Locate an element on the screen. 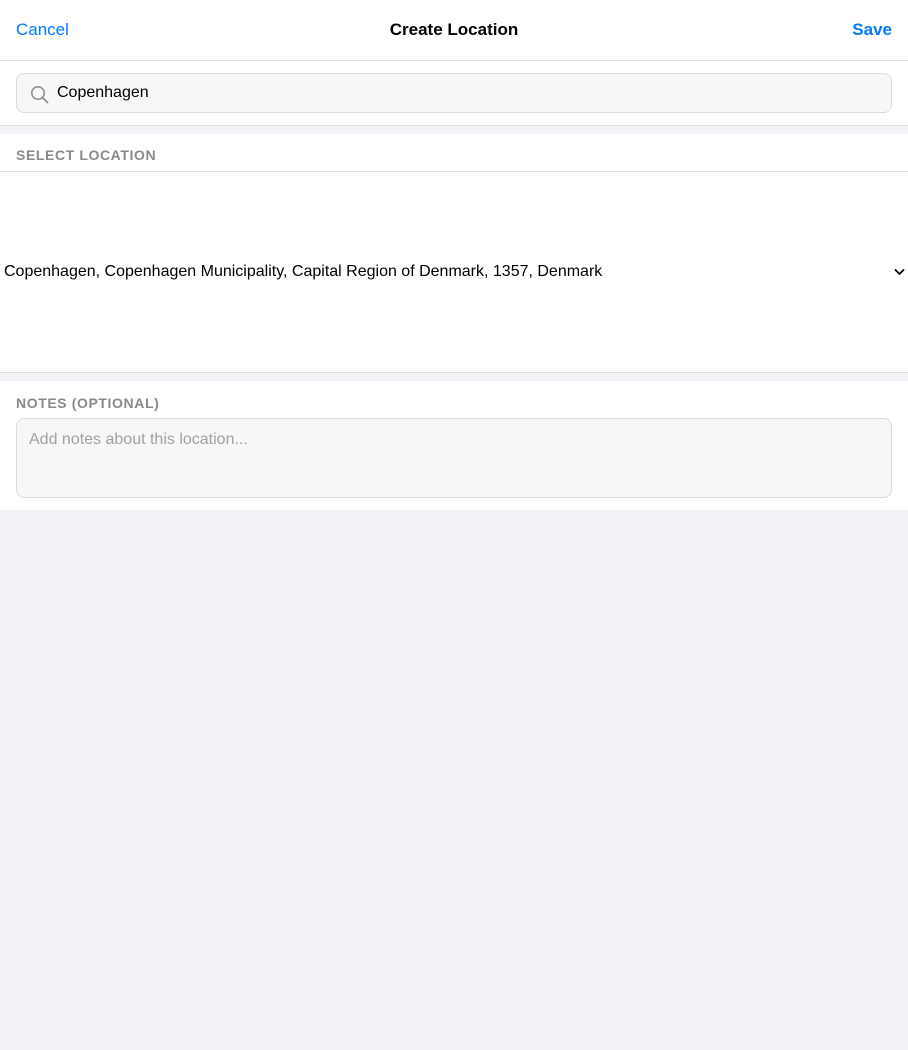  page-title: Create Location is located at coordinates (454, 29).